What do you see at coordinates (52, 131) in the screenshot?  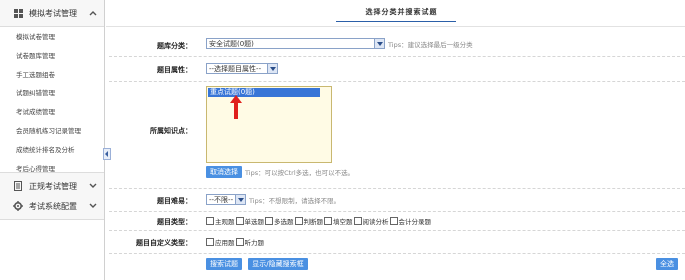 I see `sidebar-item-practice-records: 会员随机练习记录管理` at bounding box center [52, 131].